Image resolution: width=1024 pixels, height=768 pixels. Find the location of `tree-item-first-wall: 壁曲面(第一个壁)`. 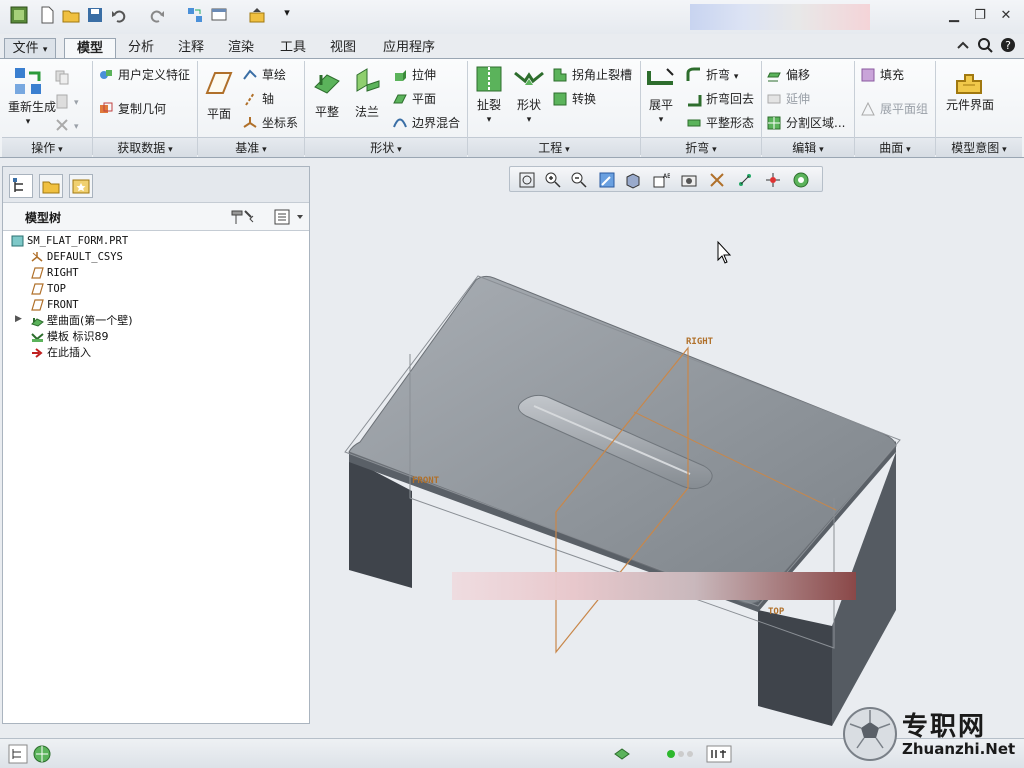

tree-item-first-wall: 壁曲面(第一个壁) is located at coordinates (82, 321).